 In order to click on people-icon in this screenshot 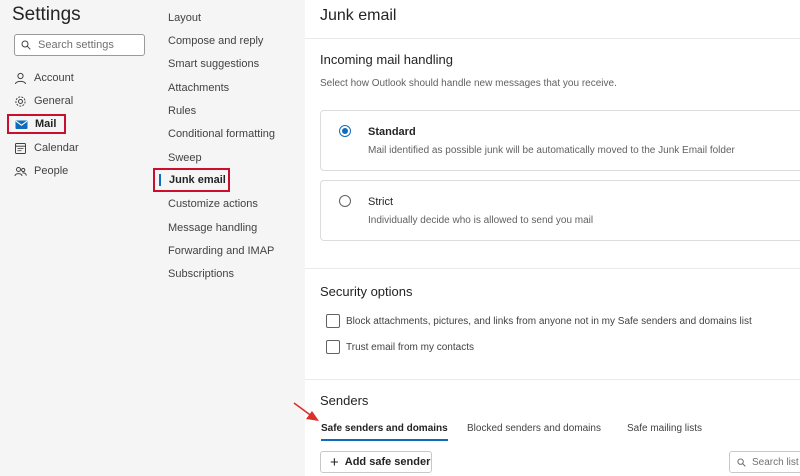, I will do `click(20, 171)`.